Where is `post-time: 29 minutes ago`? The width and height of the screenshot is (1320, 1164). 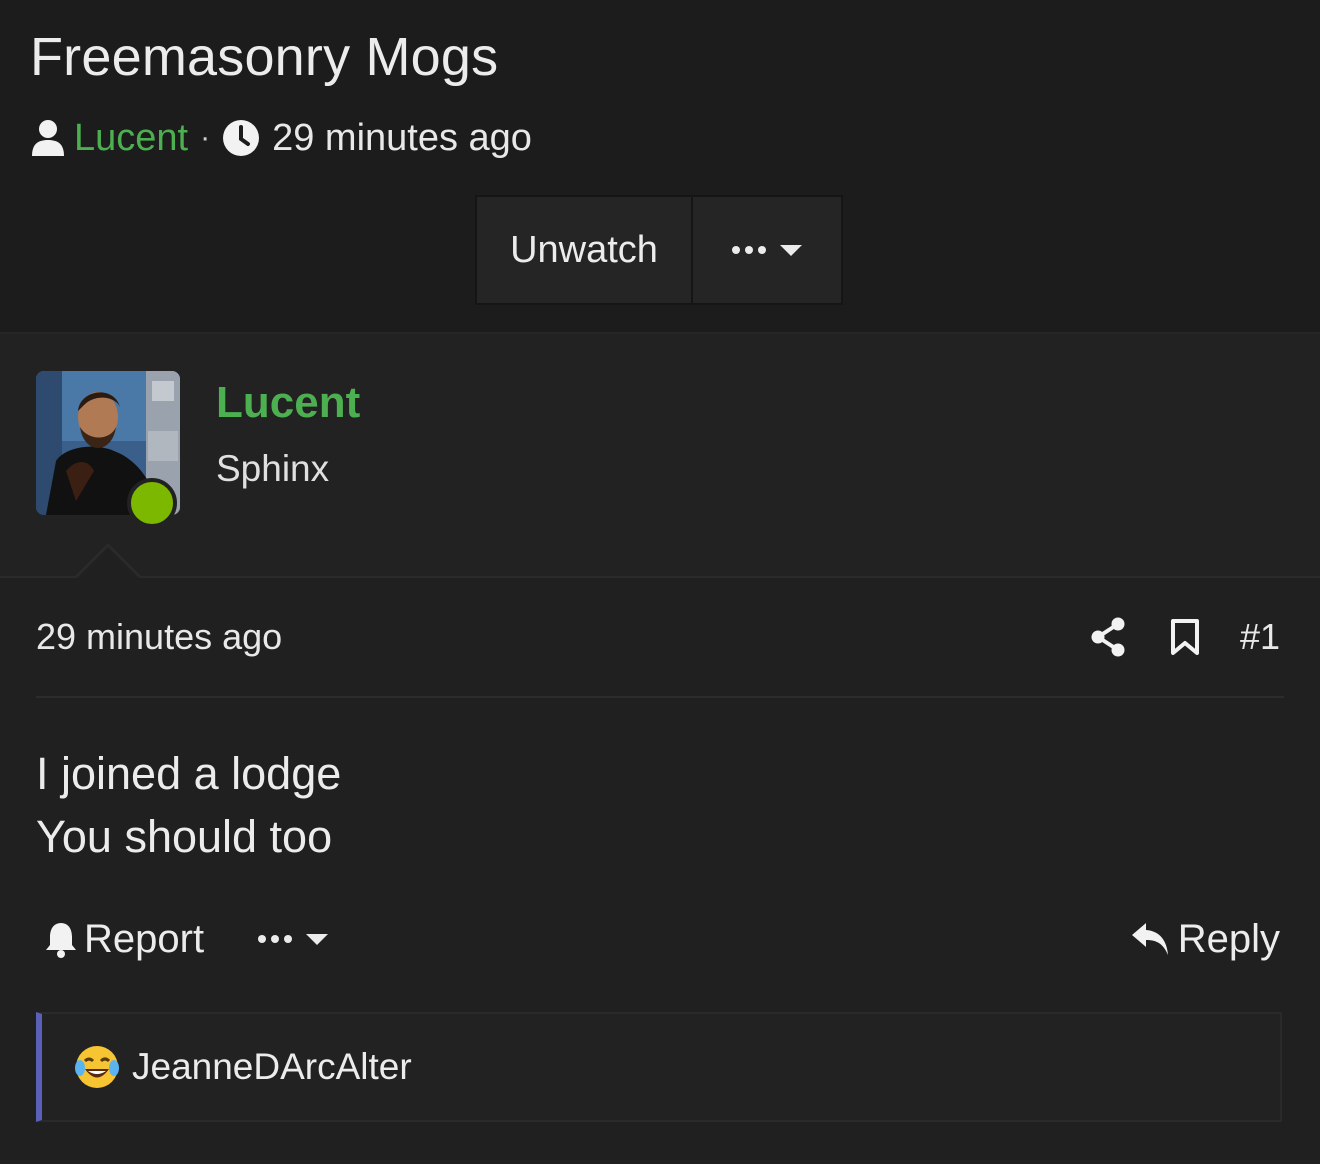 post-time: 29 minutes ago is located at coordinates (159, 637).